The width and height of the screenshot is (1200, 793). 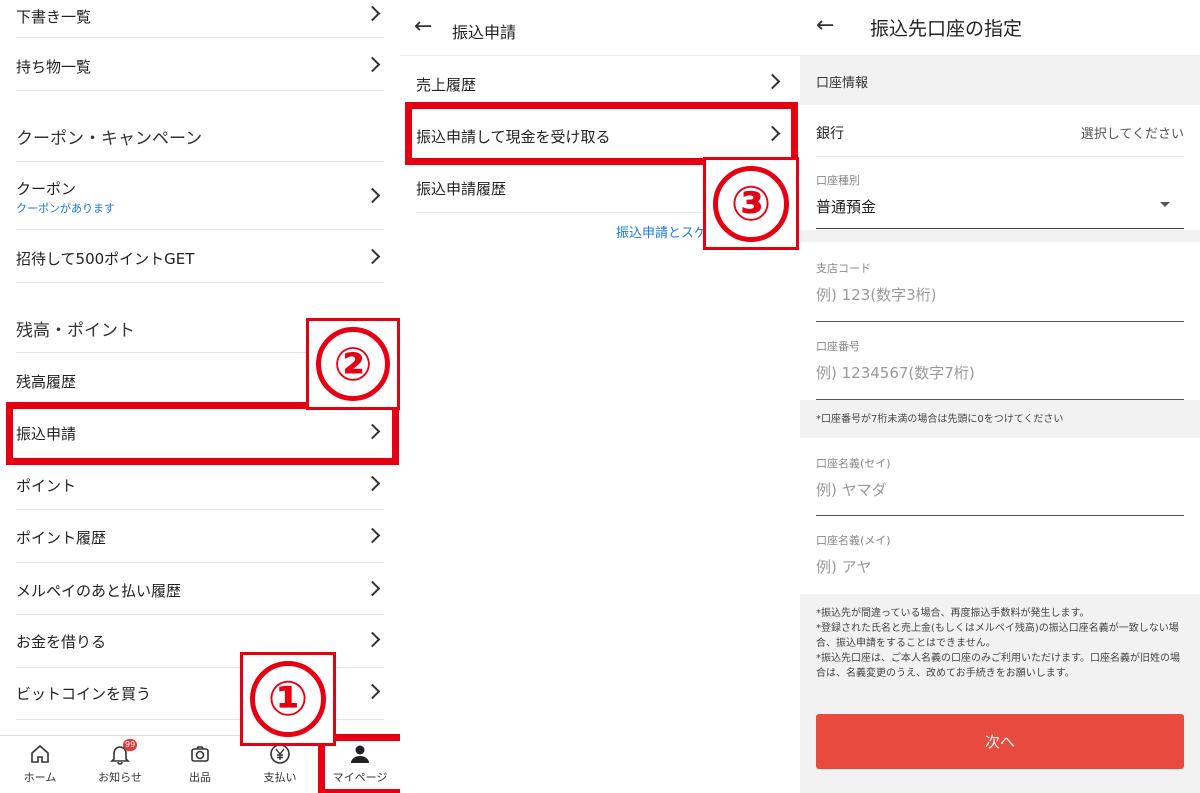 I want to click on name-mei-placeholder: 例) アヤ, so click(x=844, y=567).